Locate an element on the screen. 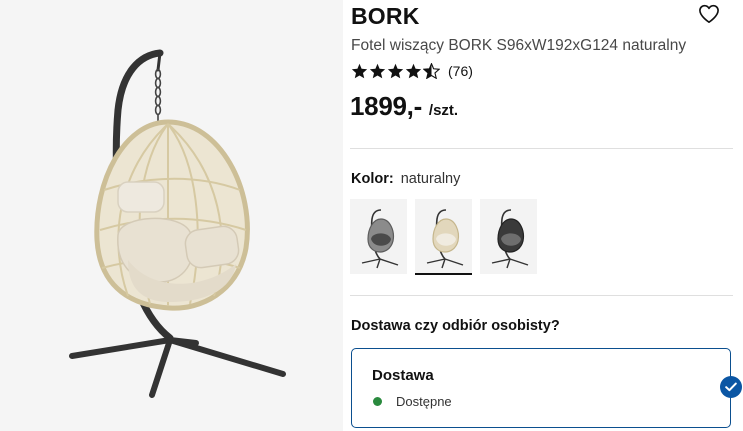 This screenshot has width=743, height=431. star-half-icon is located at coordinates (431, 71).